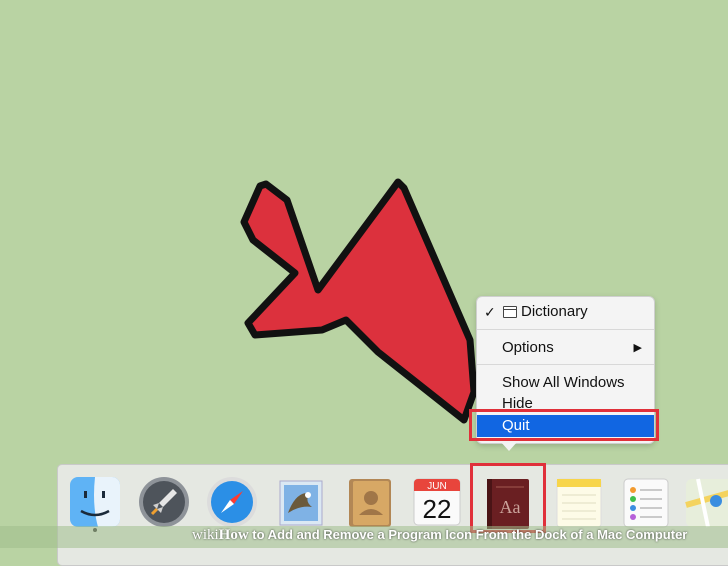 The height and width of the screenshot is (566, 728). What do you see at coordinates (637, 348) in the screenshot?
I see `submenu-arrow-icon: ▶` at bounding box center [637, 348].